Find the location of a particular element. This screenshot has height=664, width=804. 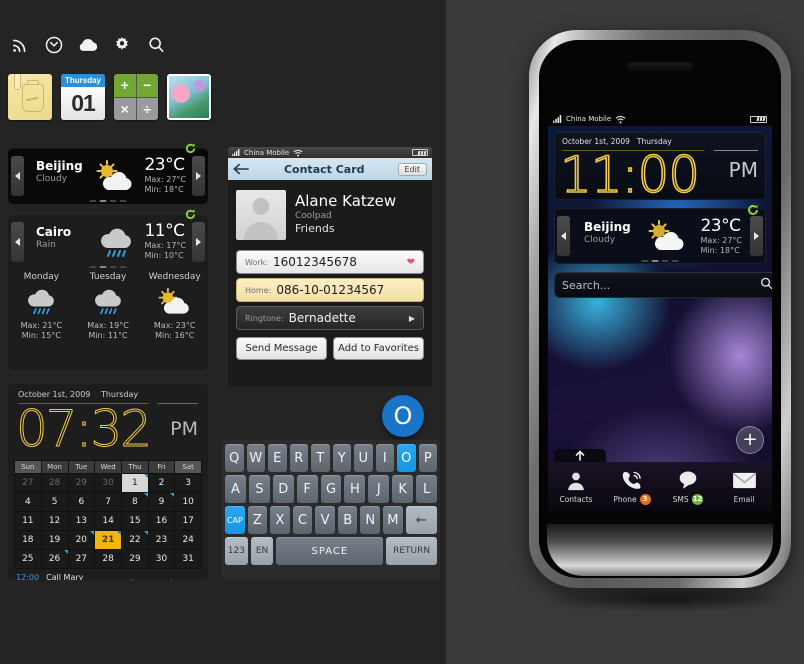

chevron-right-icon: ▶ is located at coordinates (412, 318).